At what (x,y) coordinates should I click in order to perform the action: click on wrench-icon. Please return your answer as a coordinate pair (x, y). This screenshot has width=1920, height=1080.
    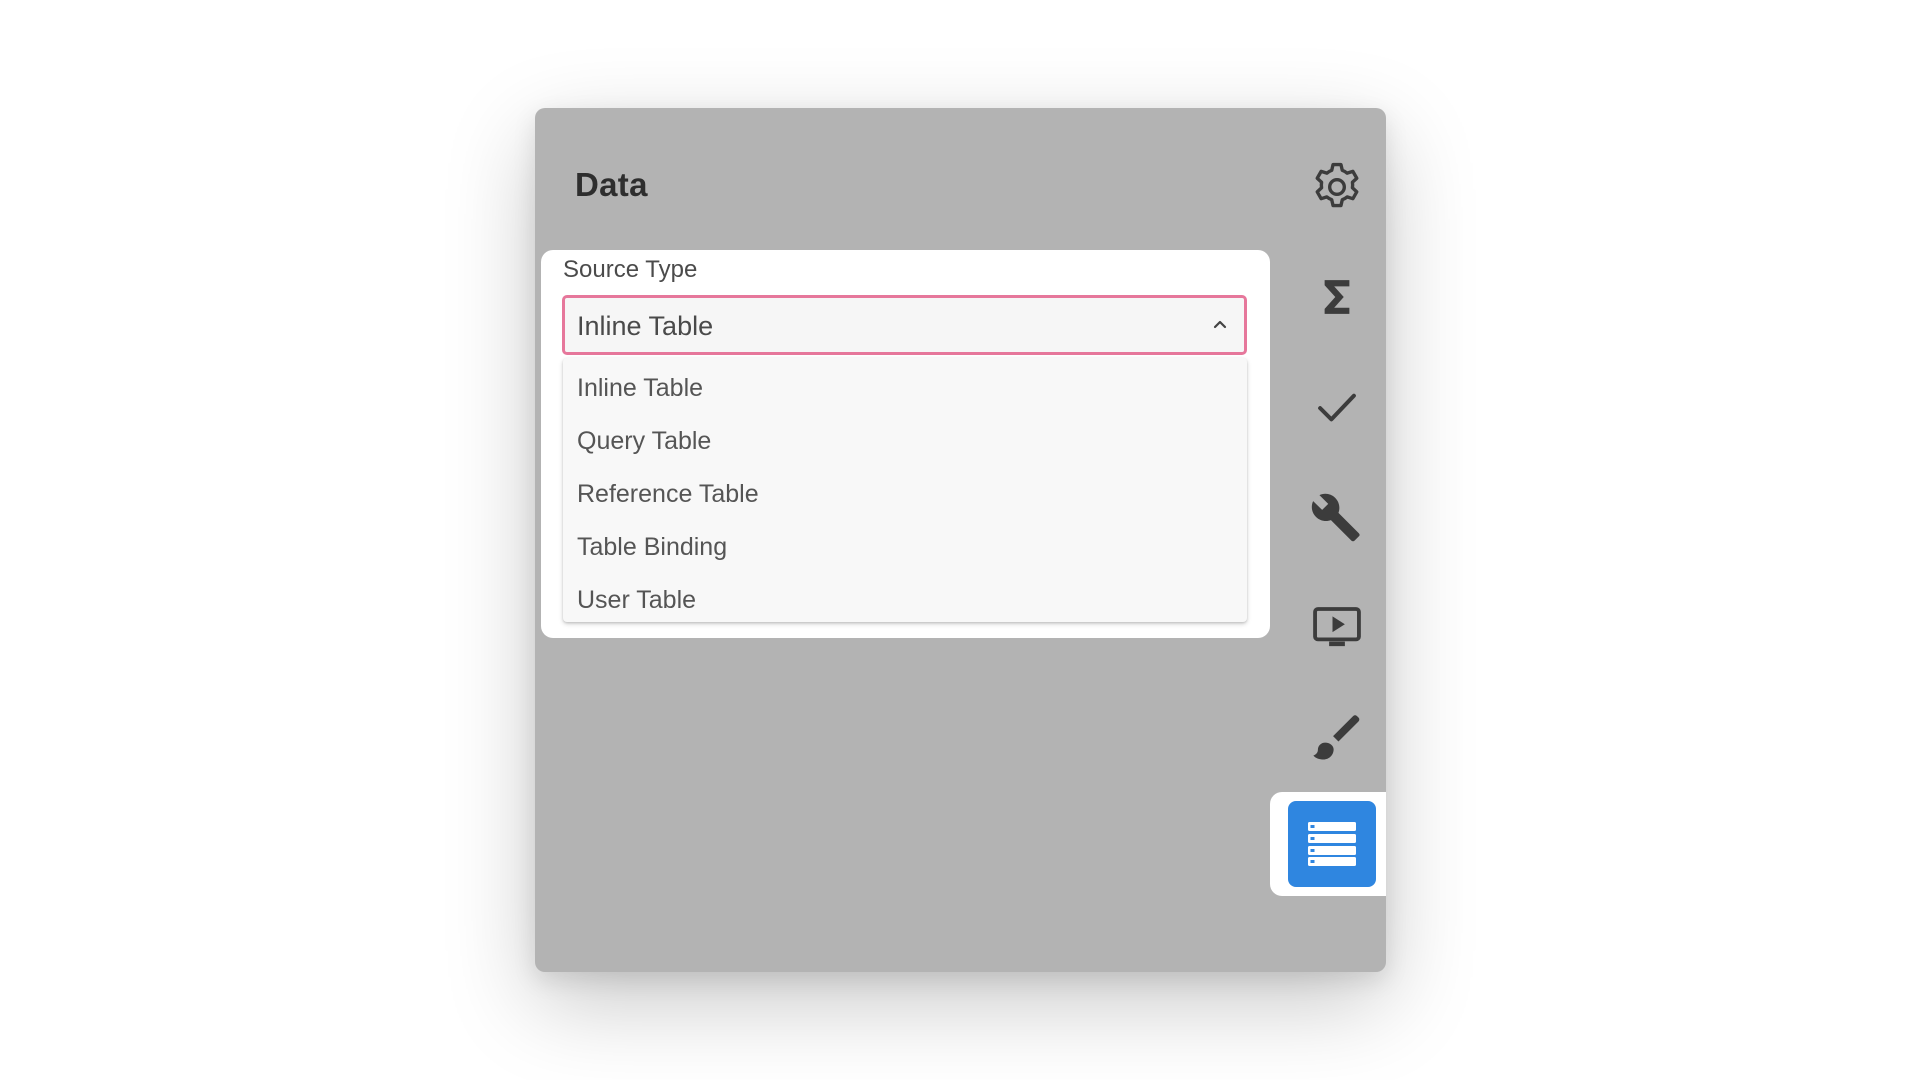
    Looking at the image, I should click on (1337, 517).